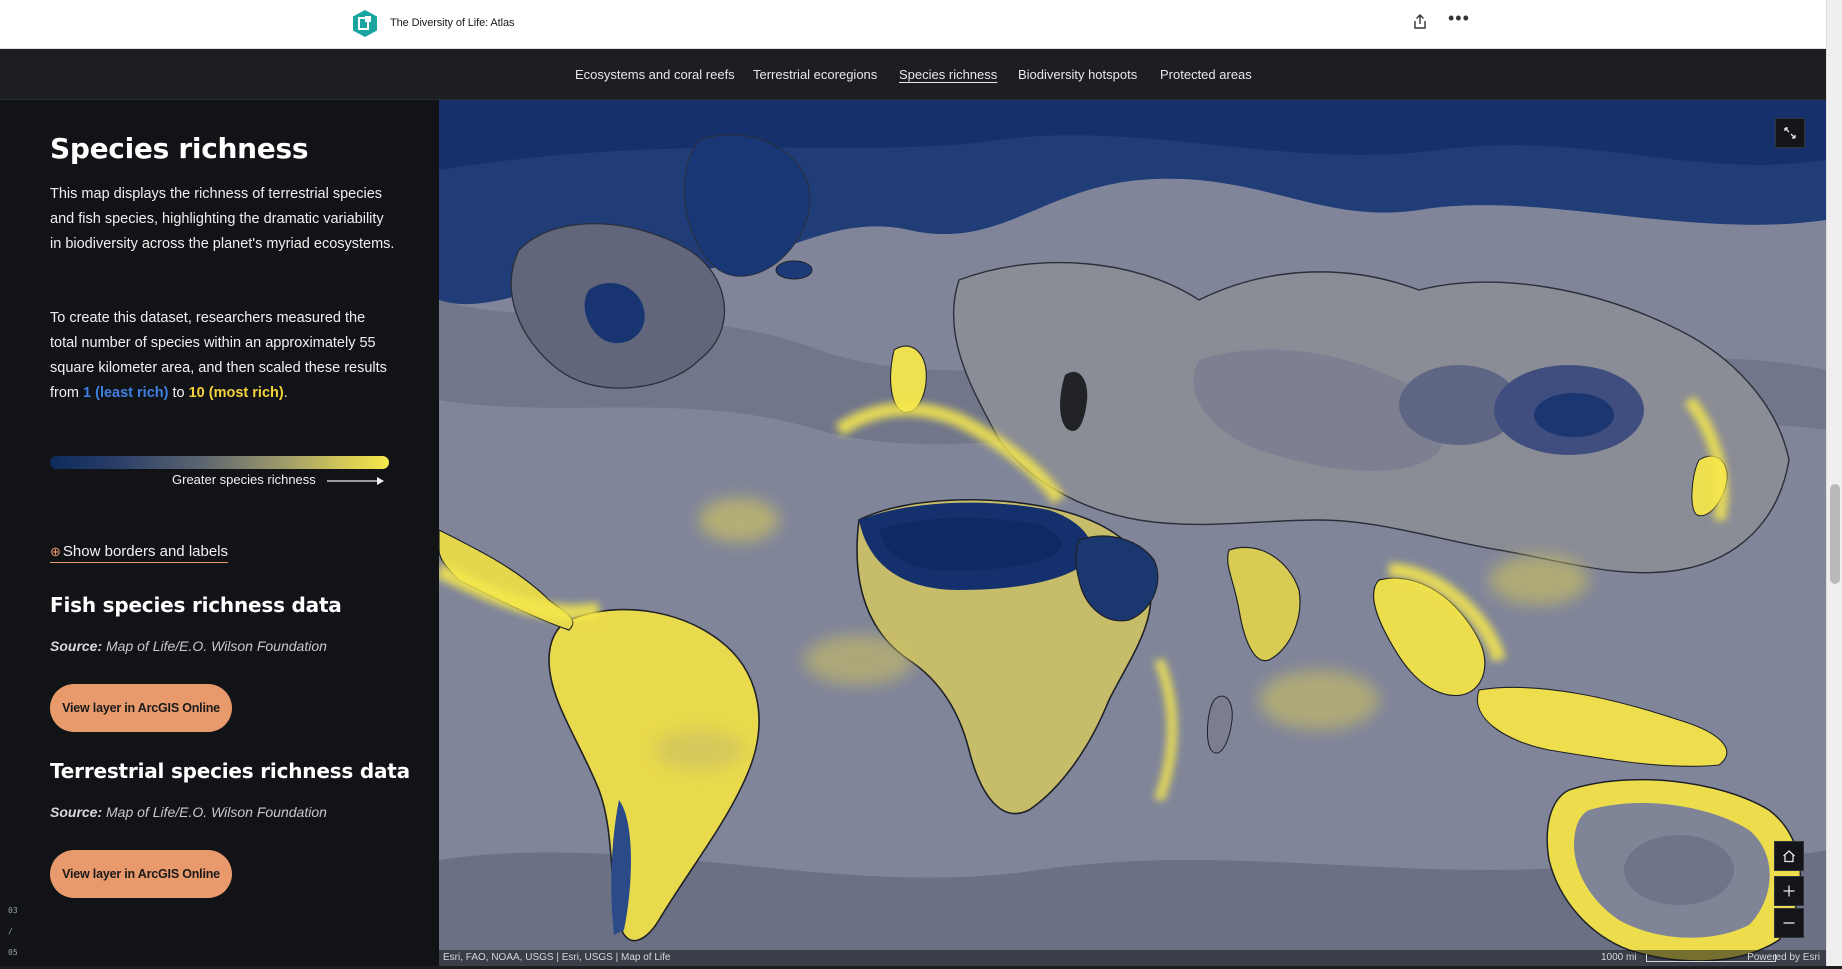  Describe the element at coordinates (815, 74) in the screenshot. I see `nav-item-terrestrial-ecoregions: Terrestrial ecoregions` at that location.